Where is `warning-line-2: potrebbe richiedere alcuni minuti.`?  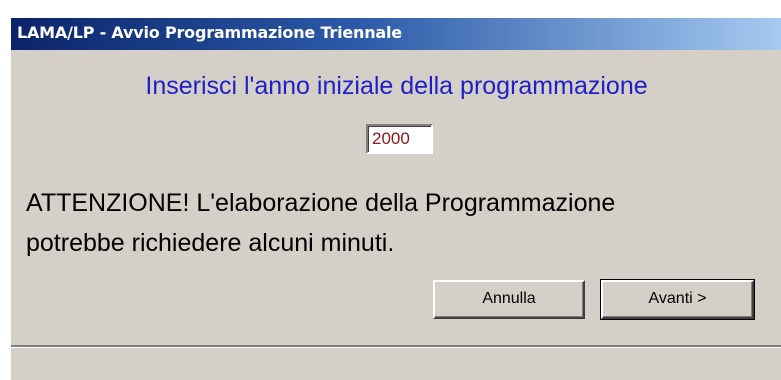
warning-line-2: potrebbe richiedere alcuni minuti. is located at coordinates (210, 243).